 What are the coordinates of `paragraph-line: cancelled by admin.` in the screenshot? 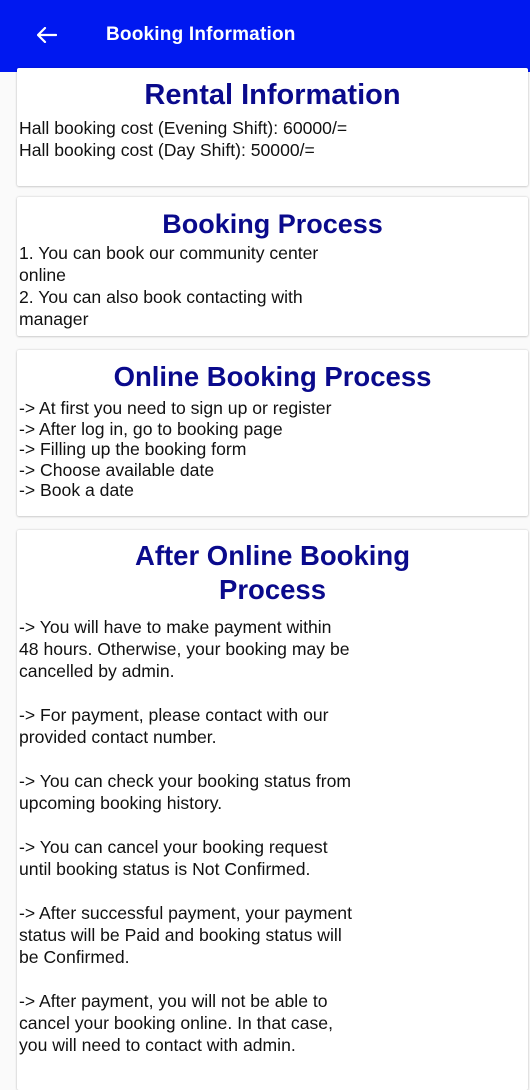 It's located at (97, 671).